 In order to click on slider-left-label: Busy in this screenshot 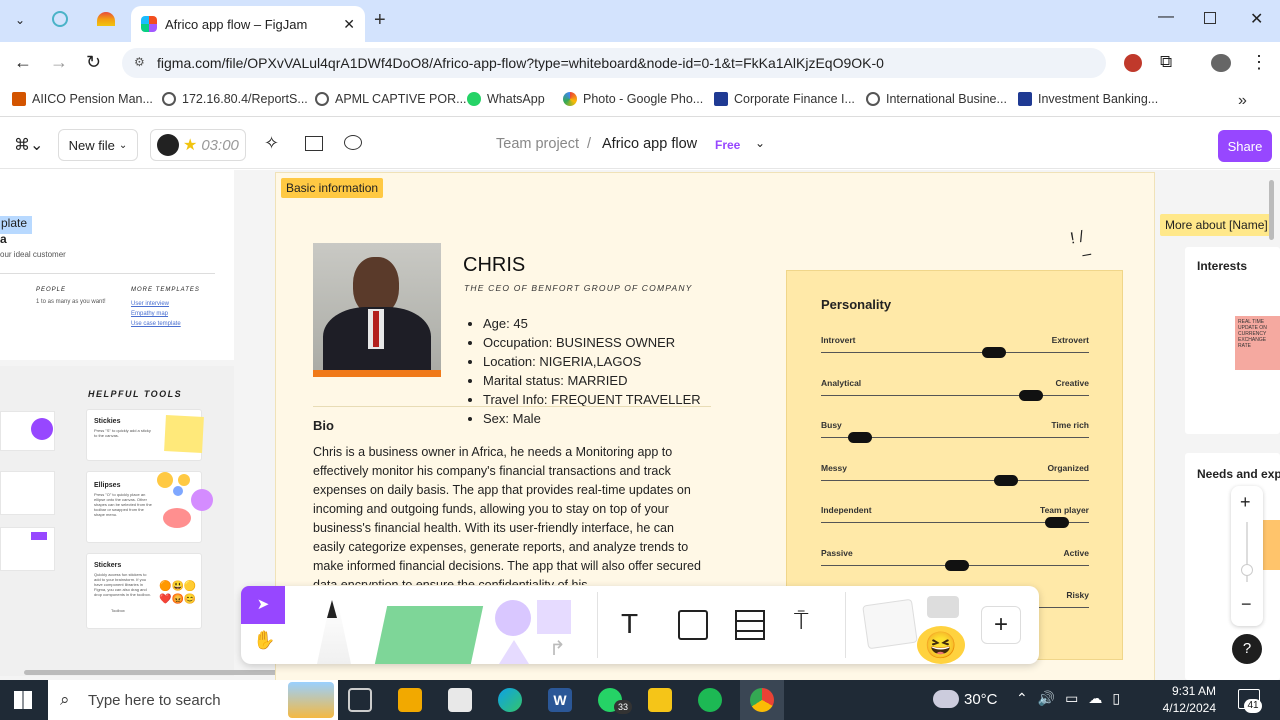, I will do `click(831, 425)`.